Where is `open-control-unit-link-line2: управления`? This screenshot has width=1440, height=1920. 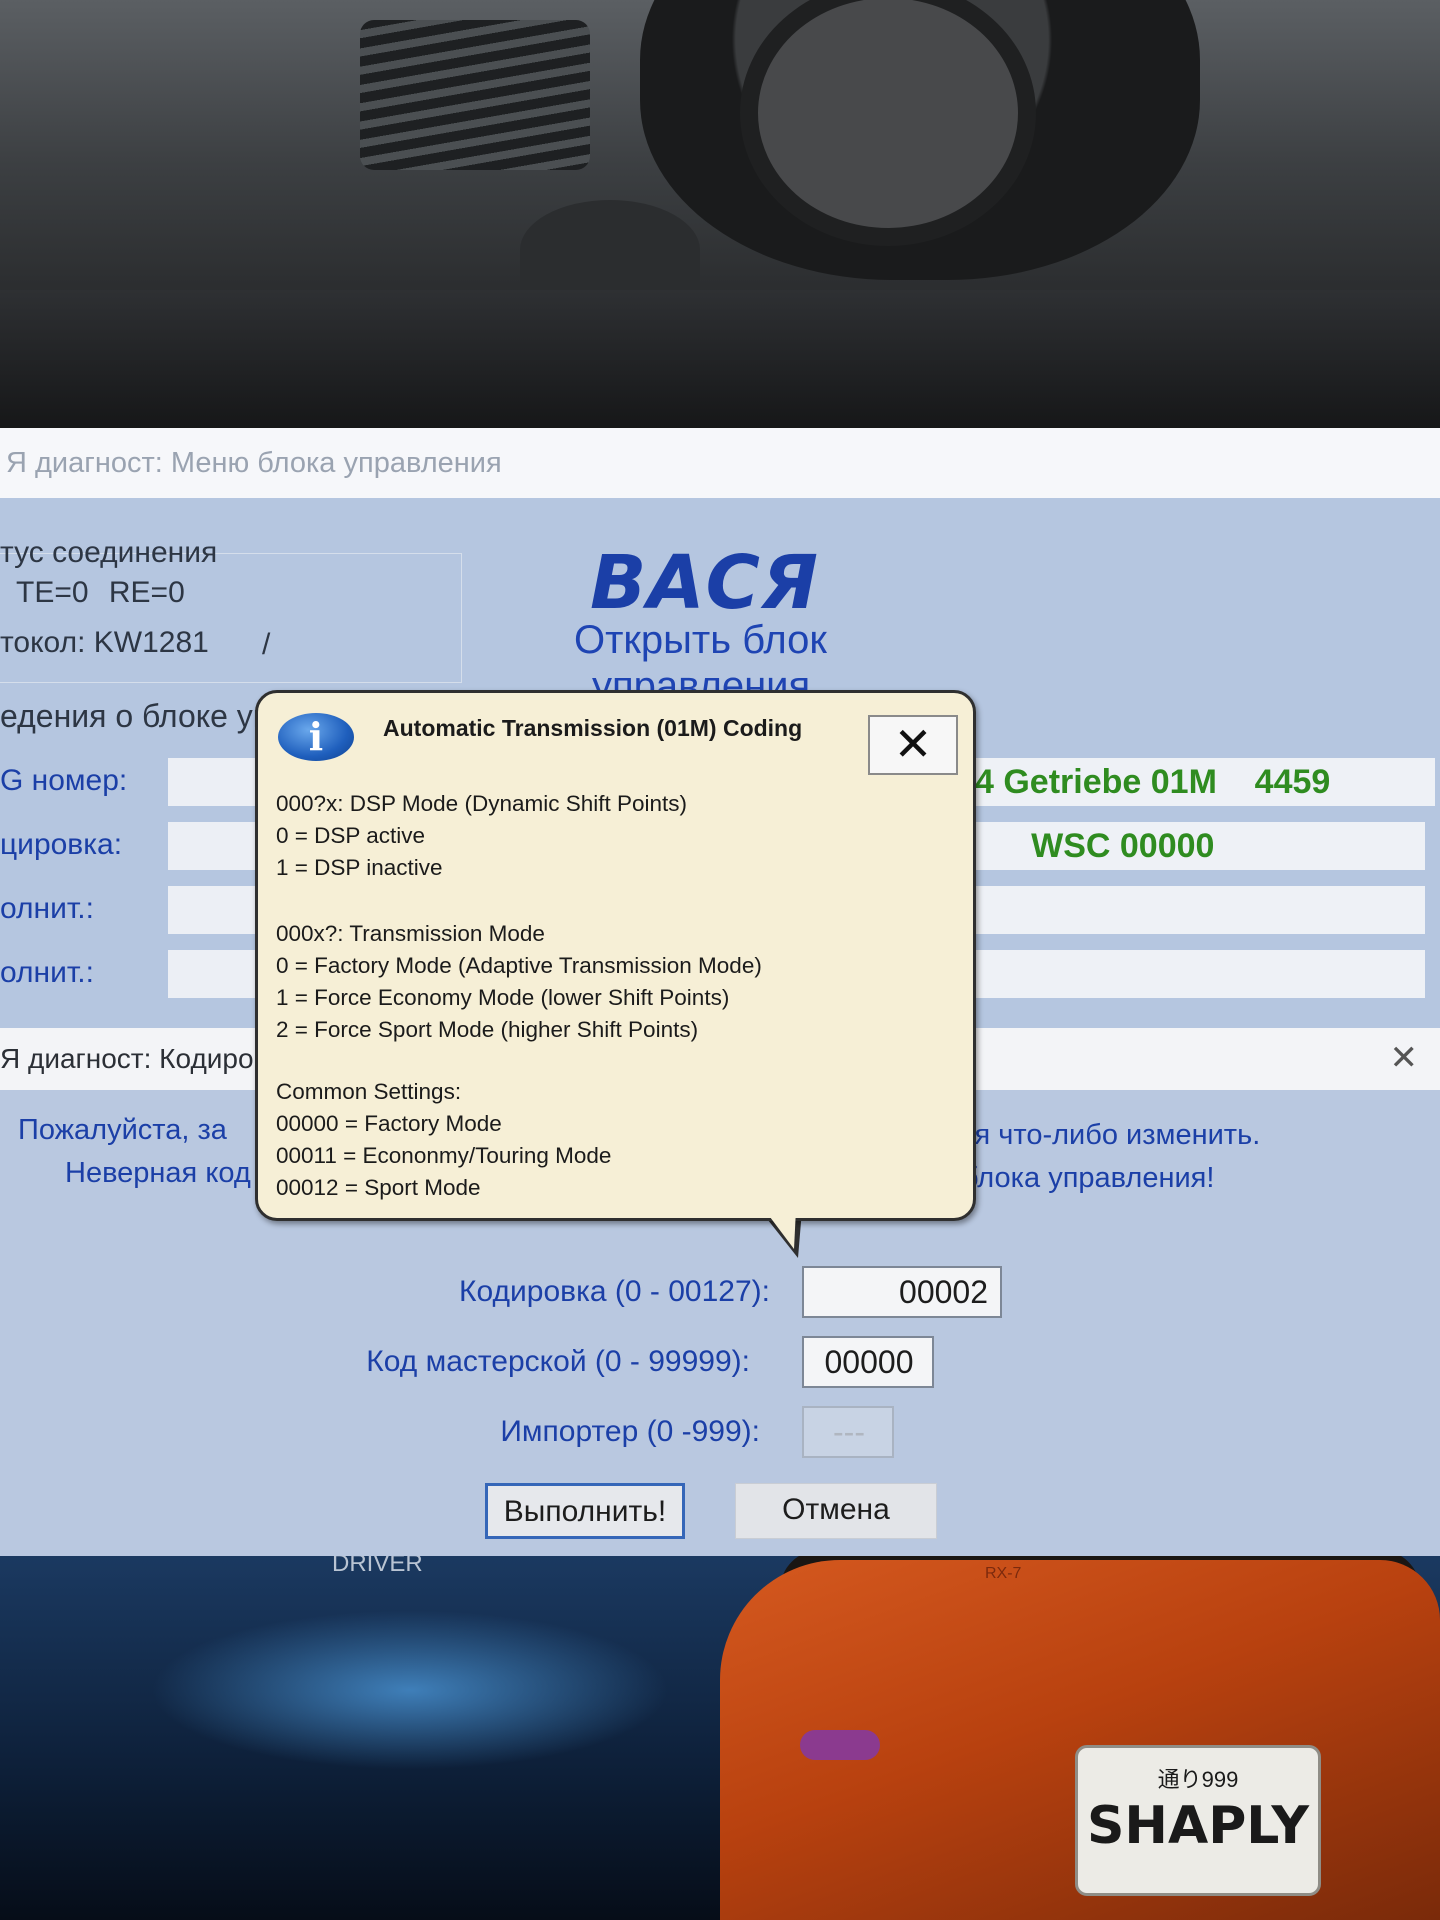
open-control-unit-link-line2: управления is located at coordinates (701, 677).